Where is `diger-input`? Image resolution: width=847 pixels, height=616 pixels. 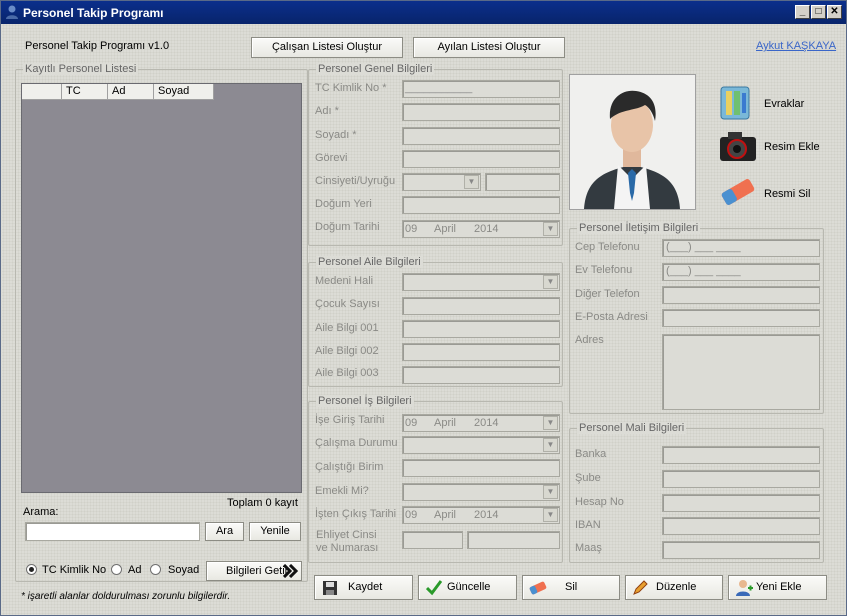 diger-input is located at coordinates (741, 295).